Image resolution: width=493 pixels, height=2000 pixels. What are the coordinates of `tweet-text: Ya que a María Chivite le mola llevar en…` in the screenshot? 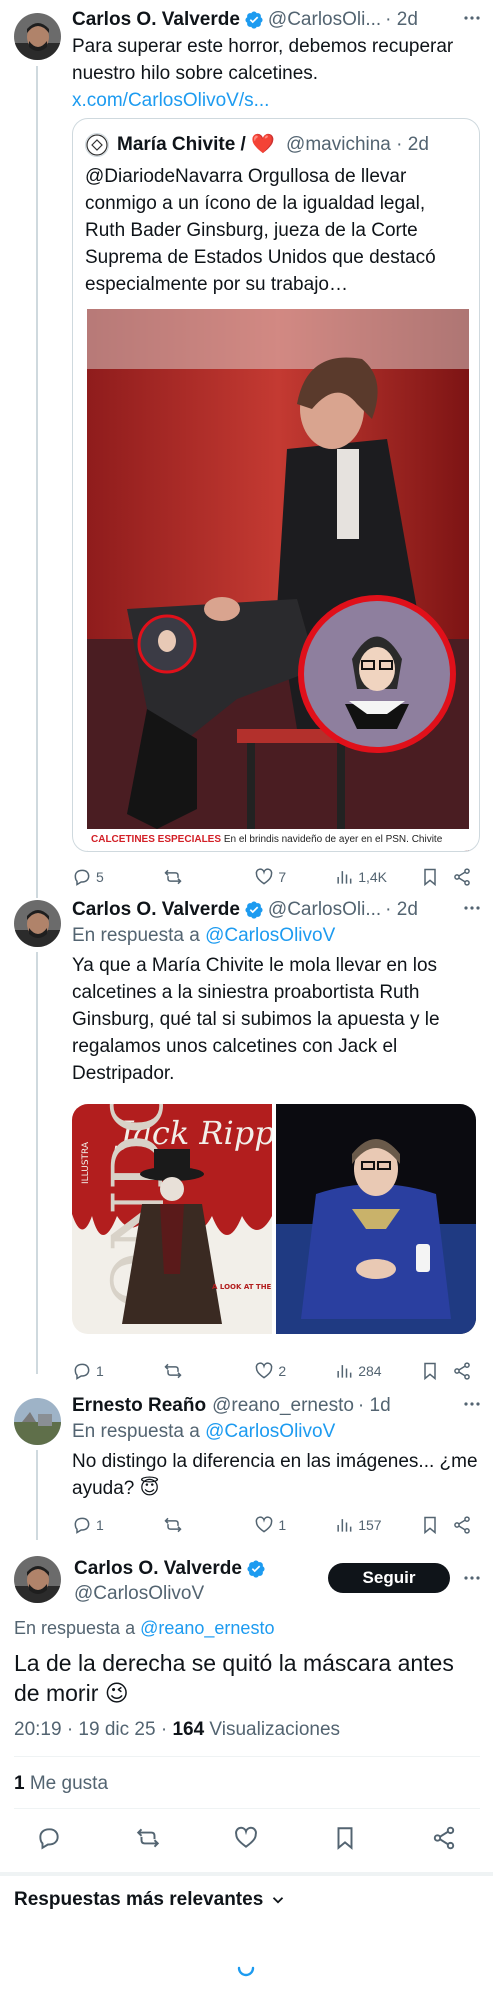 It's located at (256, 1019).